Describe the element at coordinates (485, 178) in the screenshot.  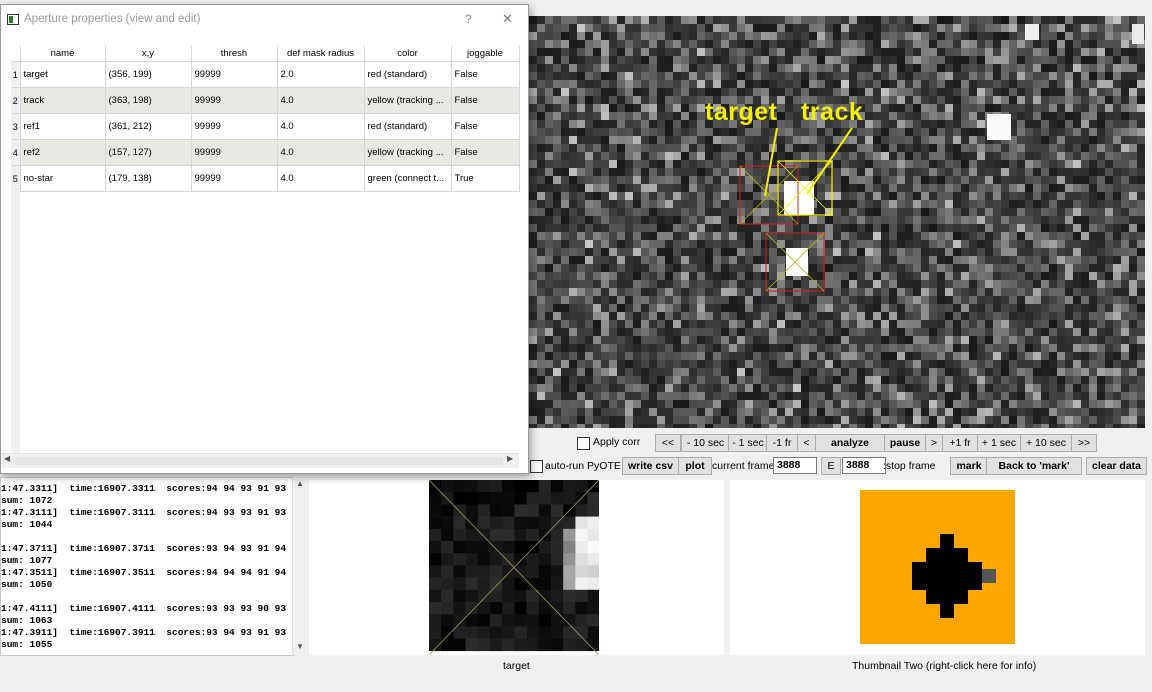
I see `cell-joggable: True` at that location.